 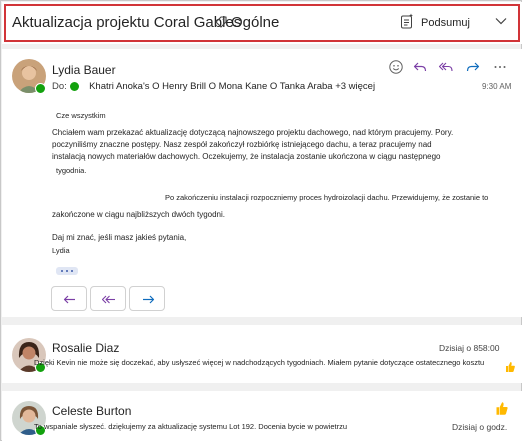 I want to click on summarize-icon, so click(x=407, y=21).